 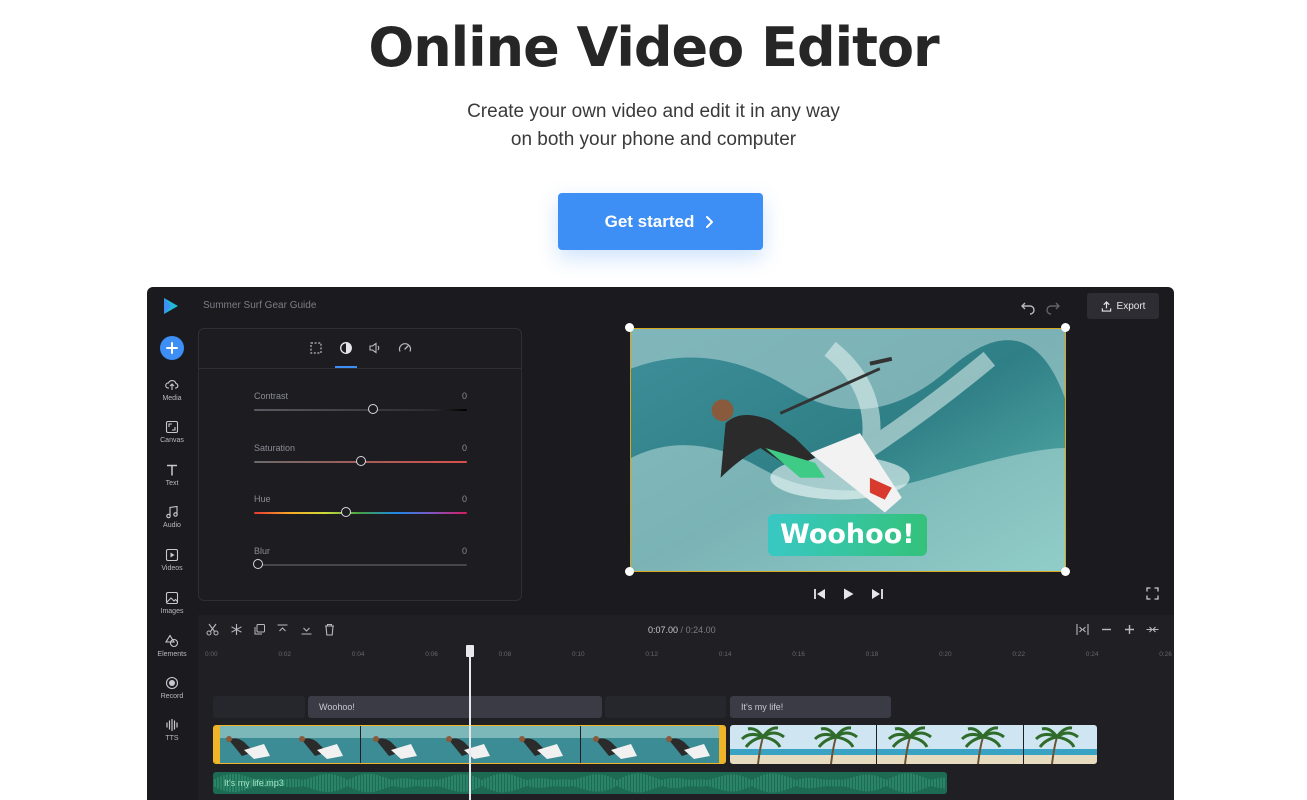 I want to click on waveform-bars, so click(x=579, y=782).